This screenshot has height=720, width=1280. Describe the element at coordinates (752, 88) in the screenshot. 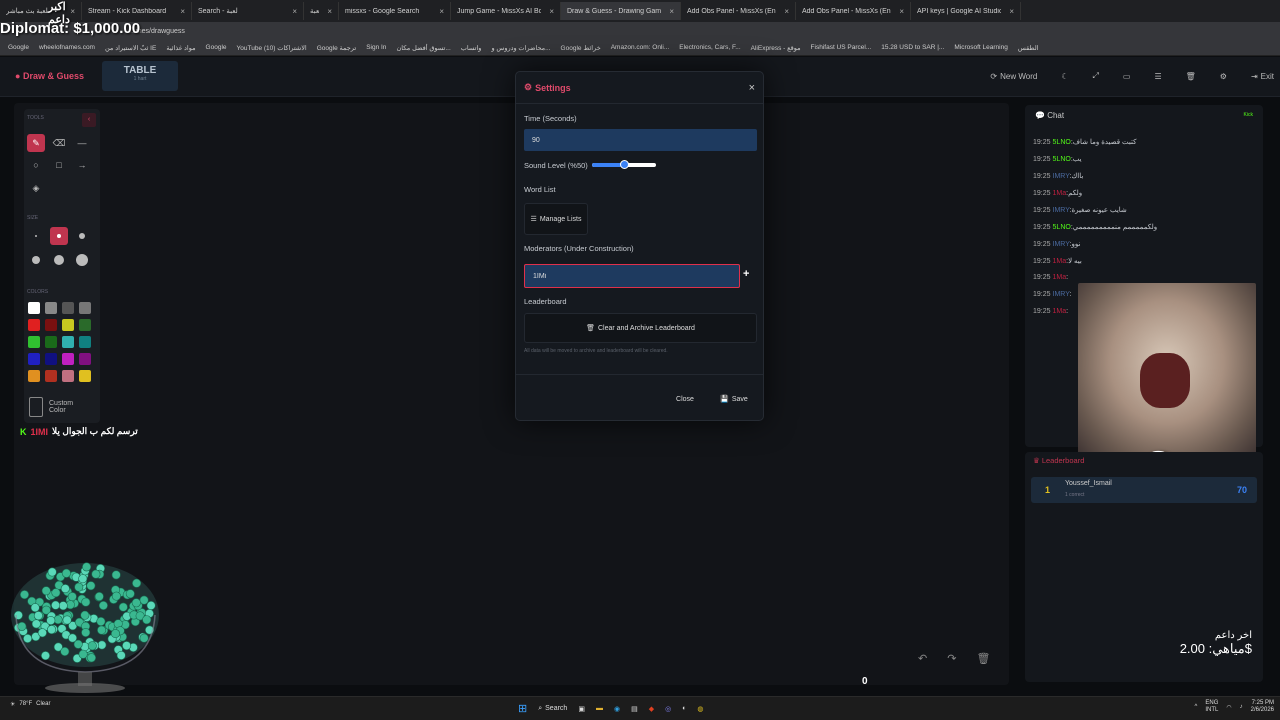

I see `close-icon: ×` at that location.